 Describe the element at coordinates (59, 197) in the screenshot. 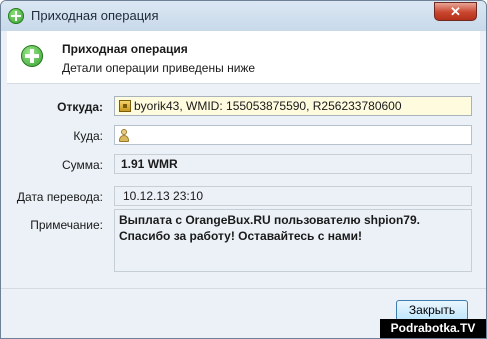

I see `date-label: Дата перевода:` at that location.